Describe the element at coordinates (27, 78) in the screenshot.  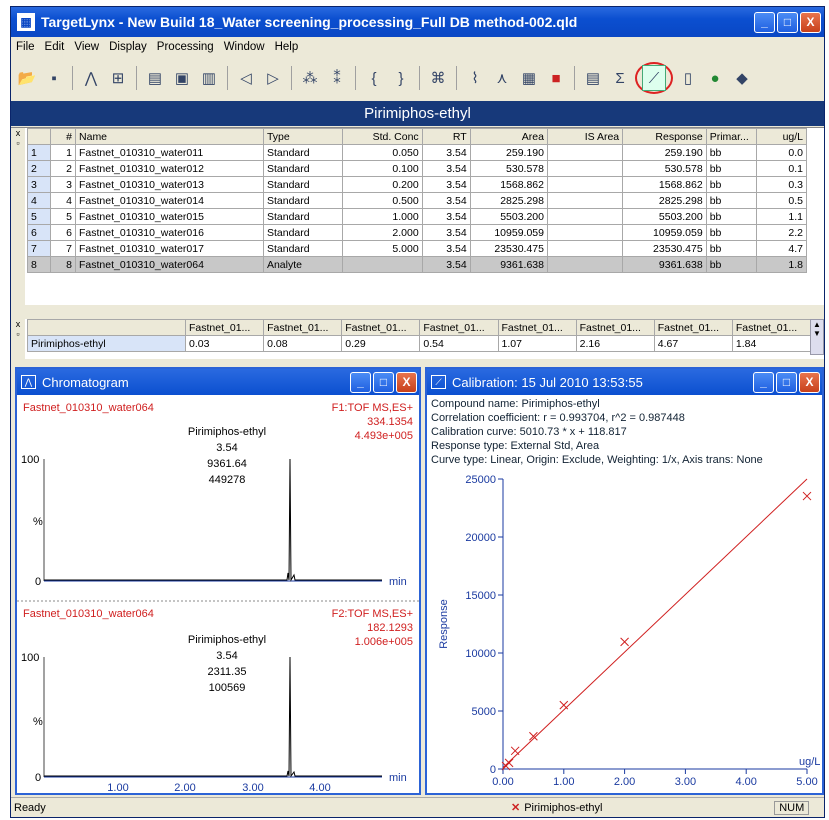
I see `open-folder-icon: 📂` at that location.